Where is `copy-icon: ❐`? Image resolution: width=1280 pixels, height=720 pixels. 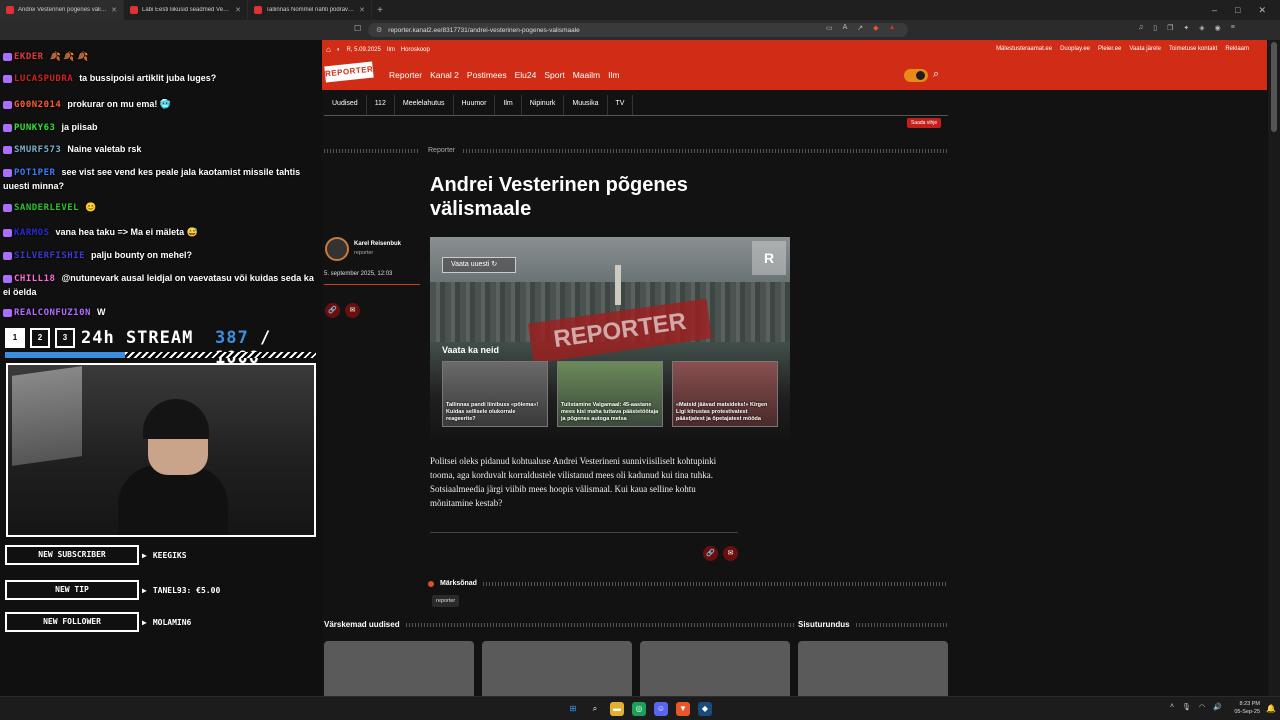
copy-icon: ❐ is located at coordinates (1170, 28).